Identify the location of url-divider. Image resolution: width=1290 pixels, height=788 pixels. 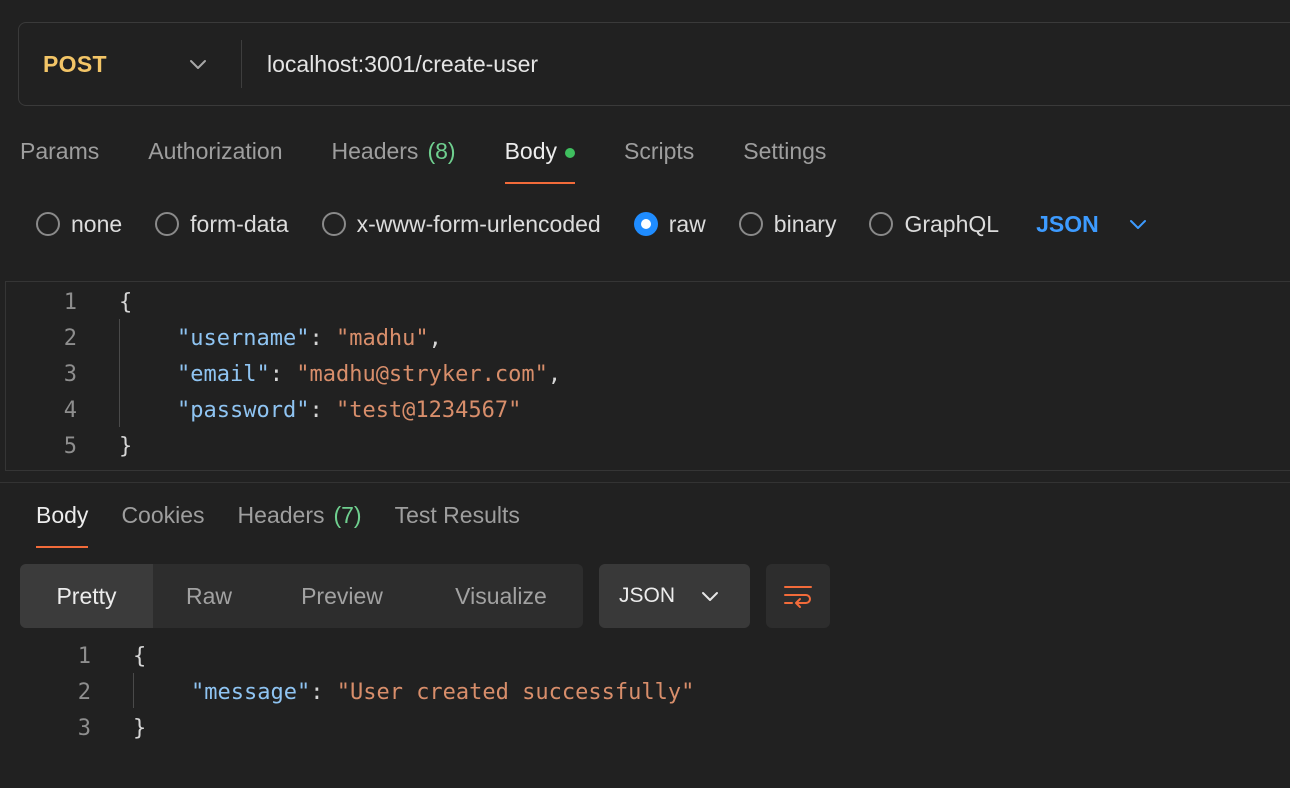
(241, 64).